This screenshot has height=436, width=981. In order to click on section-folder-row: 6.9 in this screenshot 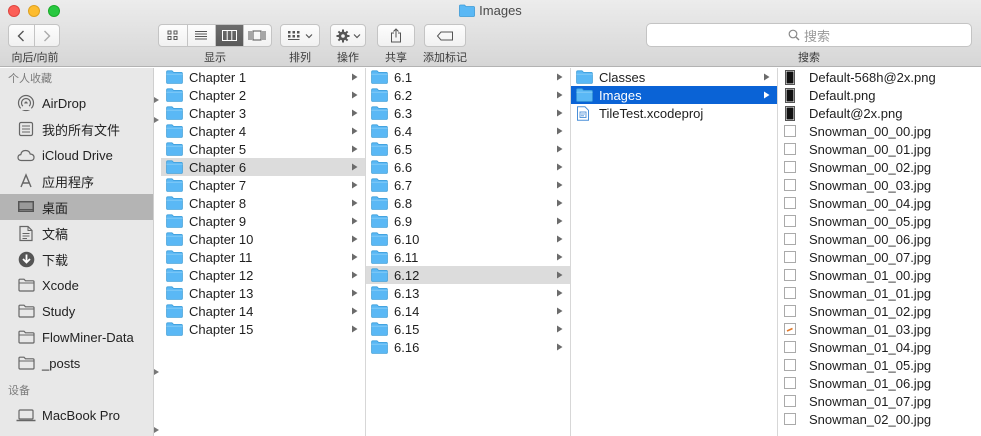, I will do `click(468, 221)`.